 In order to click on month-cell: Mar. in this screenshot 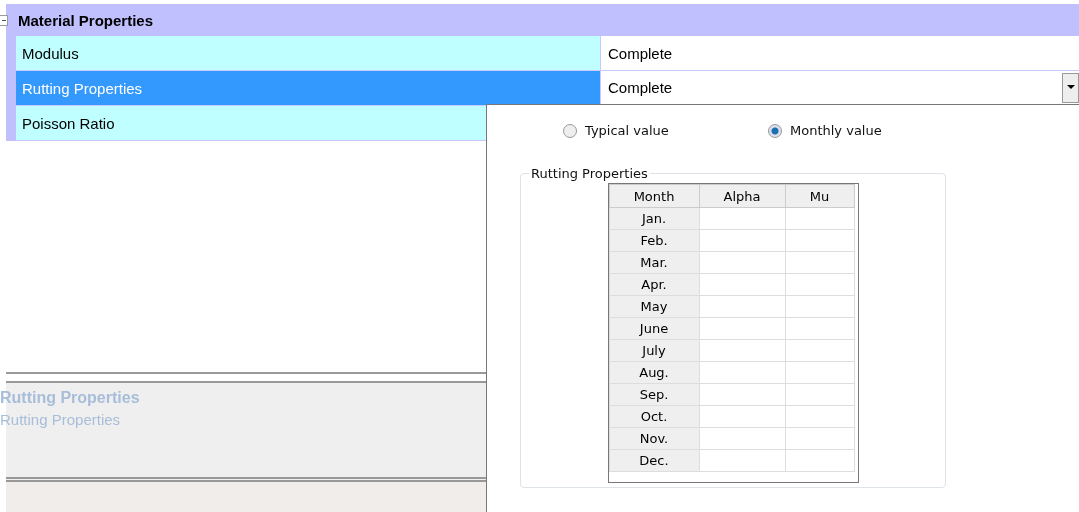, I will do `click(654, 262)`.